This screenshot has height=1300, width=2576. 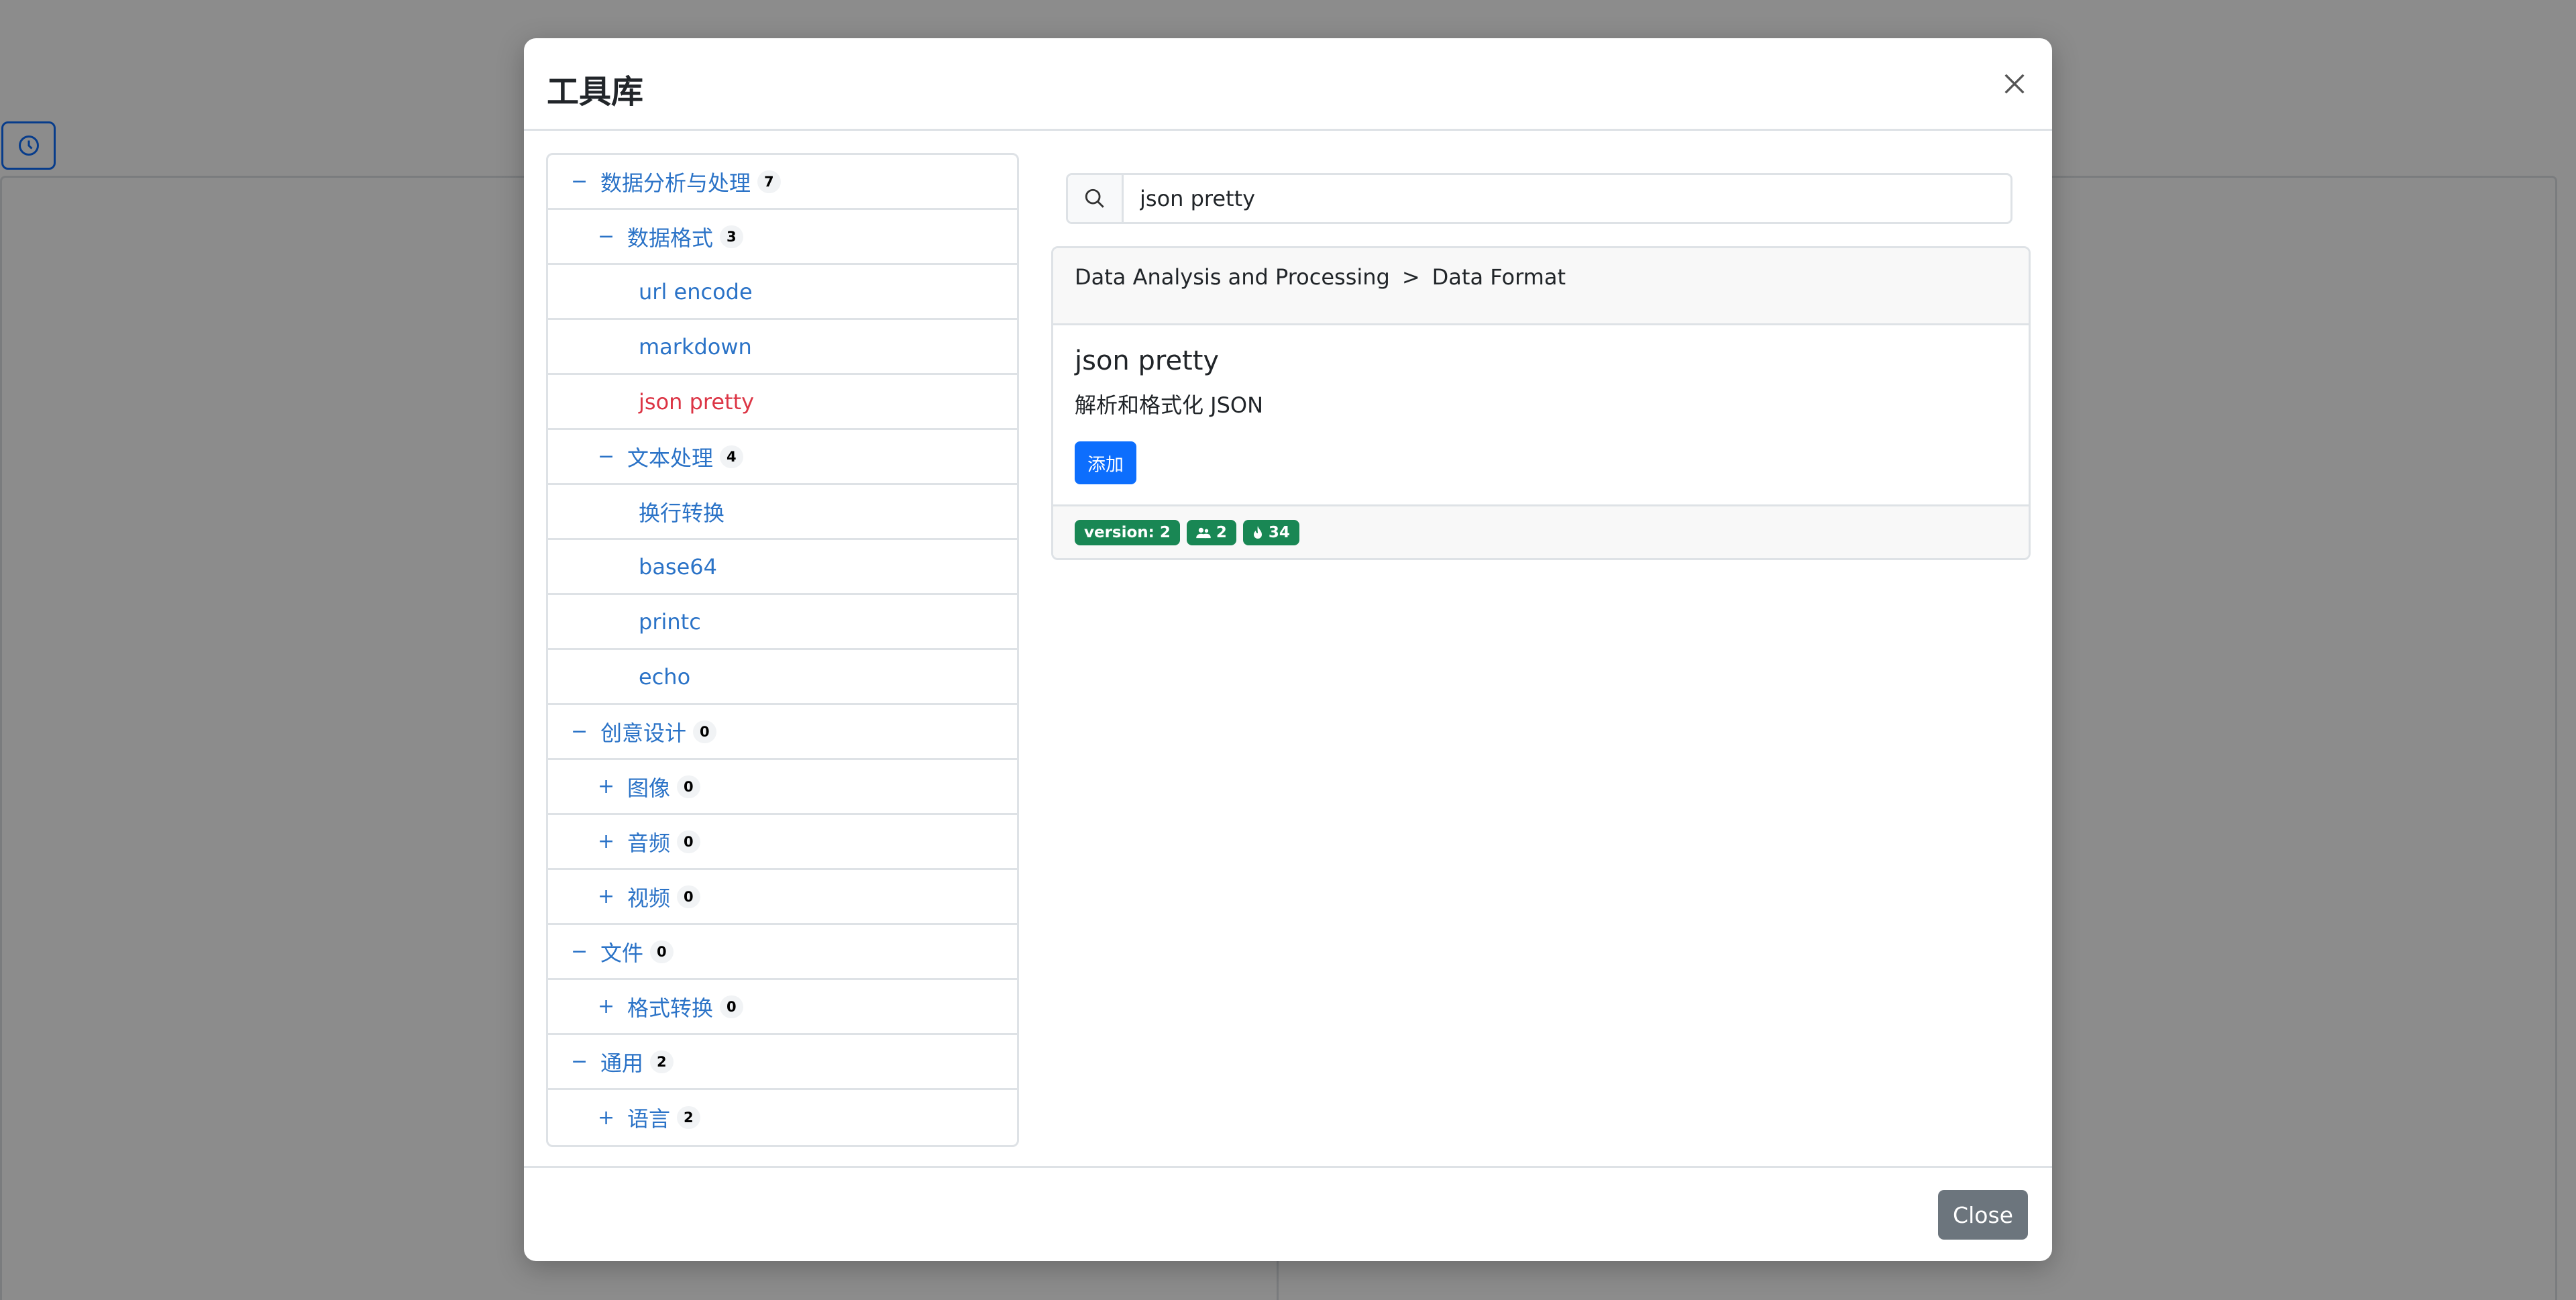 What do you see at coordinates (649, 898) in the screenshot?
I see `tree-label: 视频` at bounding box center [649, 898].